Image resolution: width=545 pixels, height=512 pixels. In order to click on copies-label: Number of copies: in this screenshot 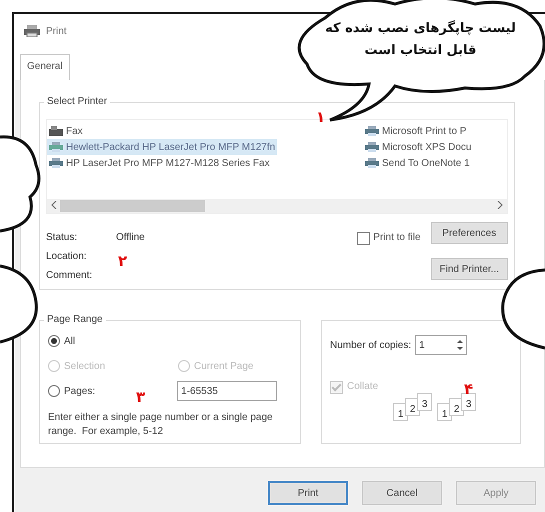, I will do `click(371, 345)`.